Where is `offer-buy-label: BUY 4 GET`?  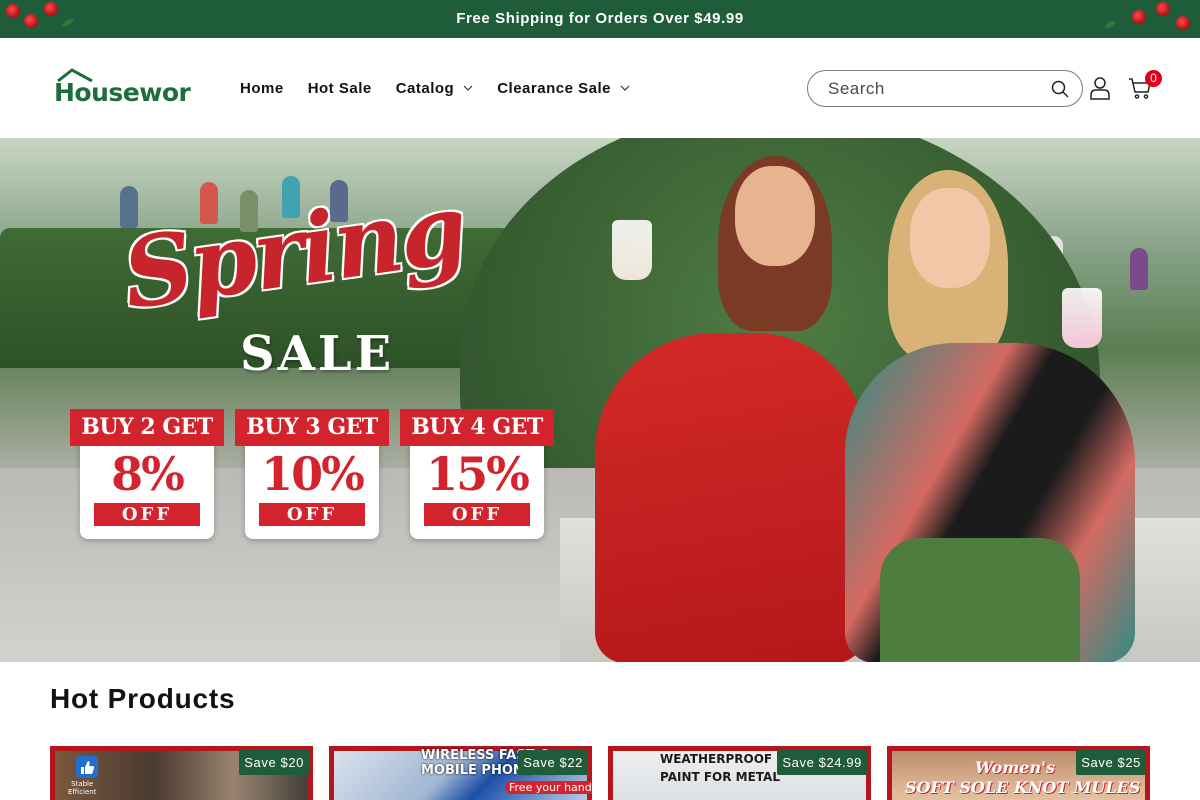 offer-buy-label: BUY 4 GET is located at coordinates (477, 427).